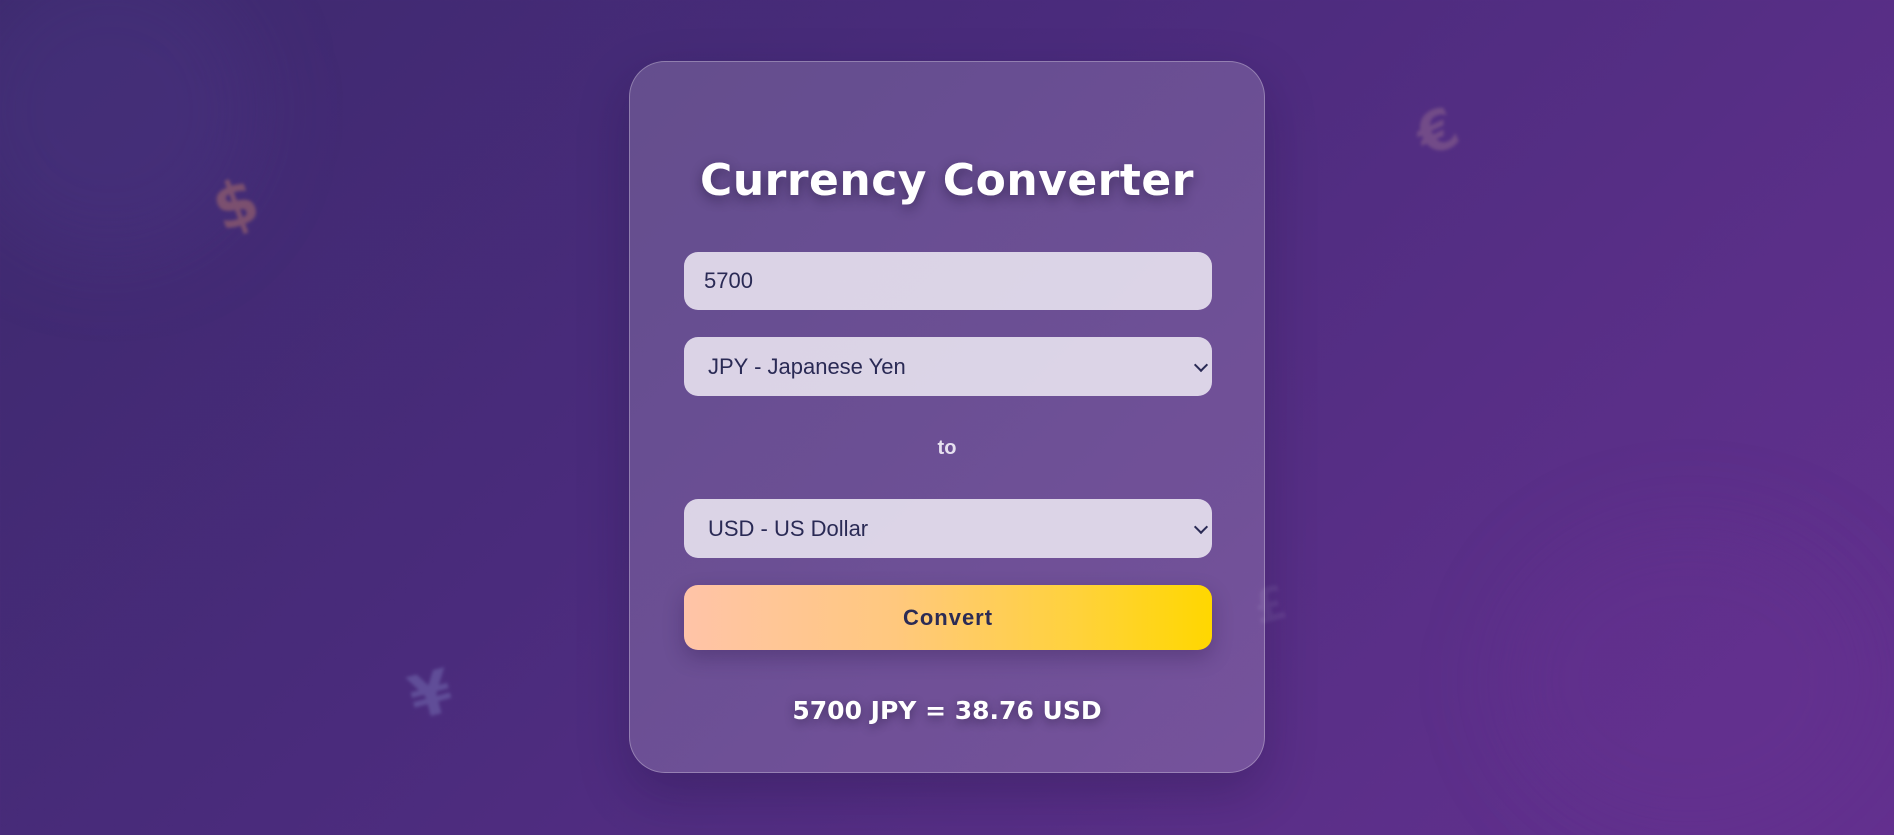 The width and height of the screenshot is (1894, 835). I want to click on from-currency-value: JPY - Japanese Yen, so click(807, 366).